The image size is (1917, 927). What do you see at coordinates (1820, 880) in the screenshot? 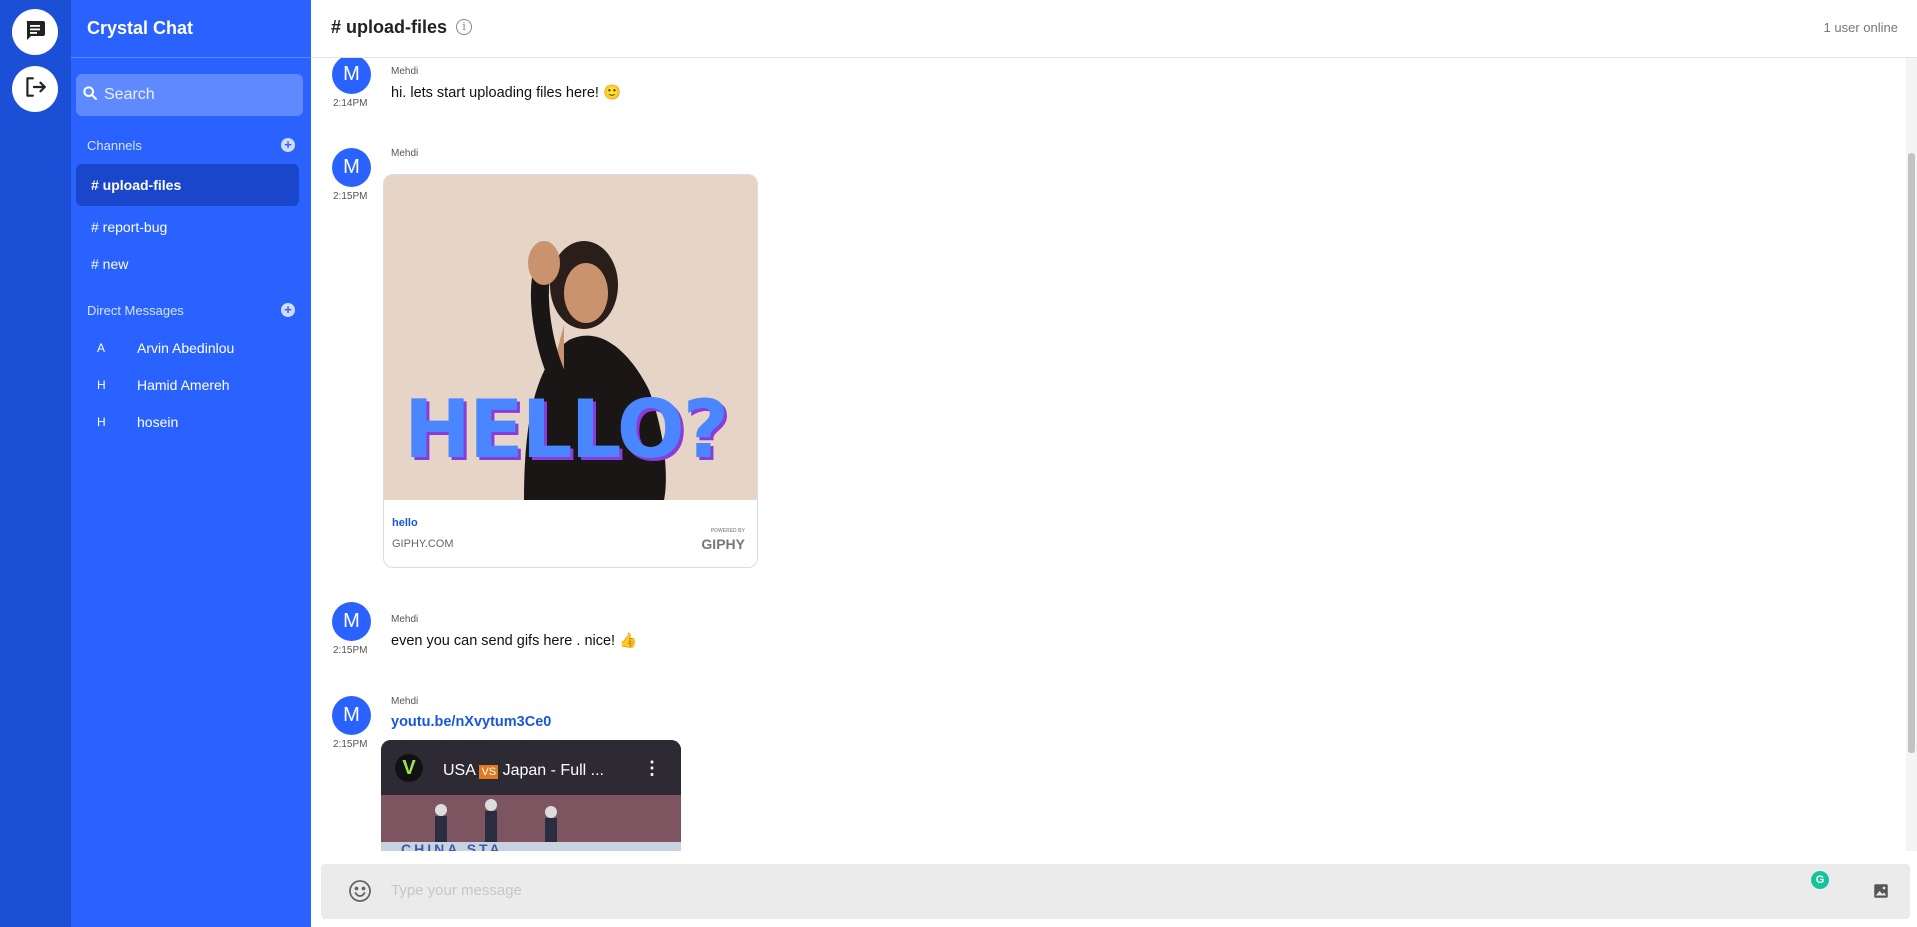
I see `grammarly-icon: G` at bounding box center [1820, 880].